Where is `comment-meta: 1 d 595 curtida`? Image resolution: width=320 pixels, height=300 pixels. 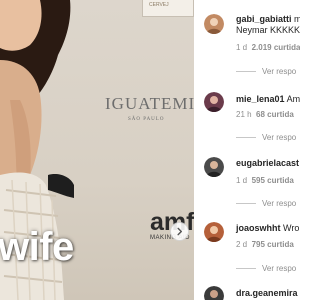
comment-meta: 1 d 595 curtida is located at coordinates (265, 180).